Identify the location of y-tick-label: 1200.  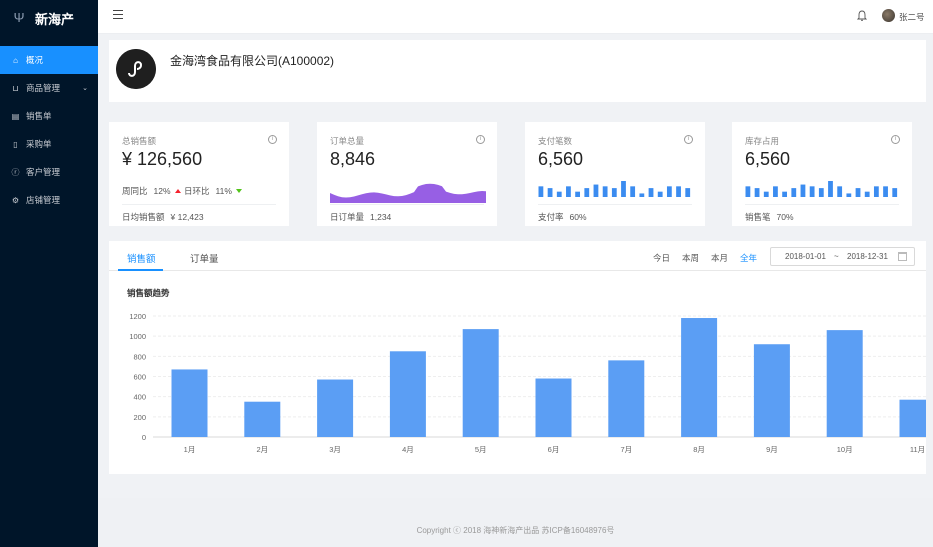
(137, 316).